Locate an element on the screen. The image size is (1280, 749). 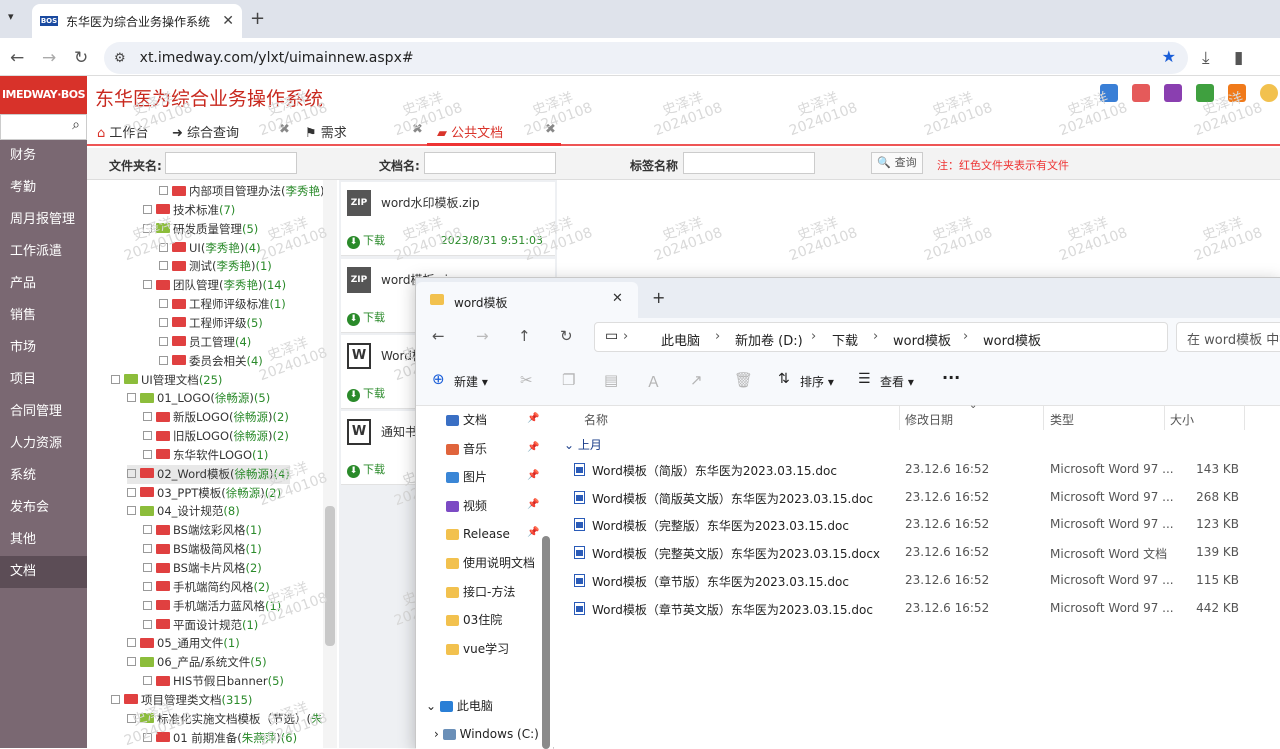
bookmark-star-icon: ★ is located at coordinates (1169, 56).